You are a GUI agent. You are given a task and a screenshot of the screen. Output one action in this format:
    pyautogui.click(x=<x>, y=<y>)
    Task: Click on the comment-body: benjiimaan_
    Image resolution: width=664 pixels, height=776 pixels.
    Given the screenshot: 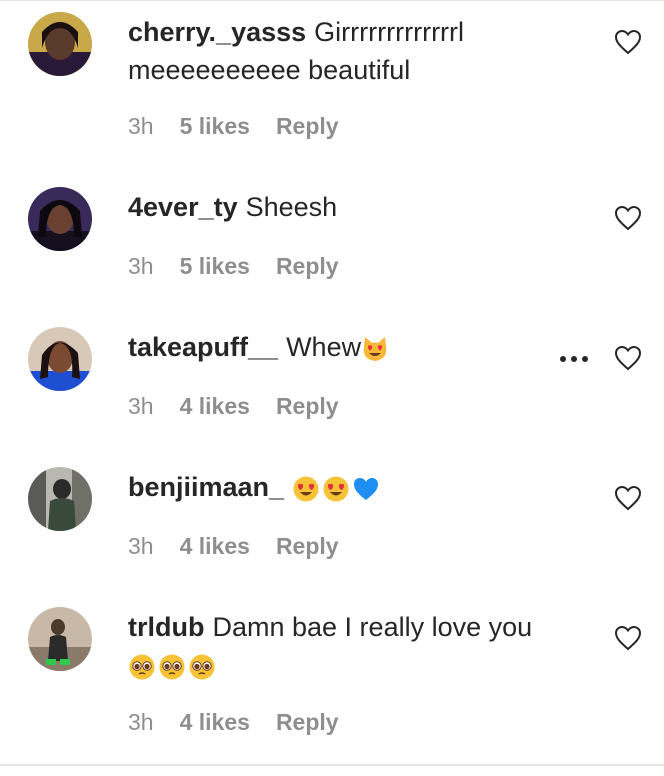 What is the action you would take?
    pyautogui.click(x=363, y=487)
    